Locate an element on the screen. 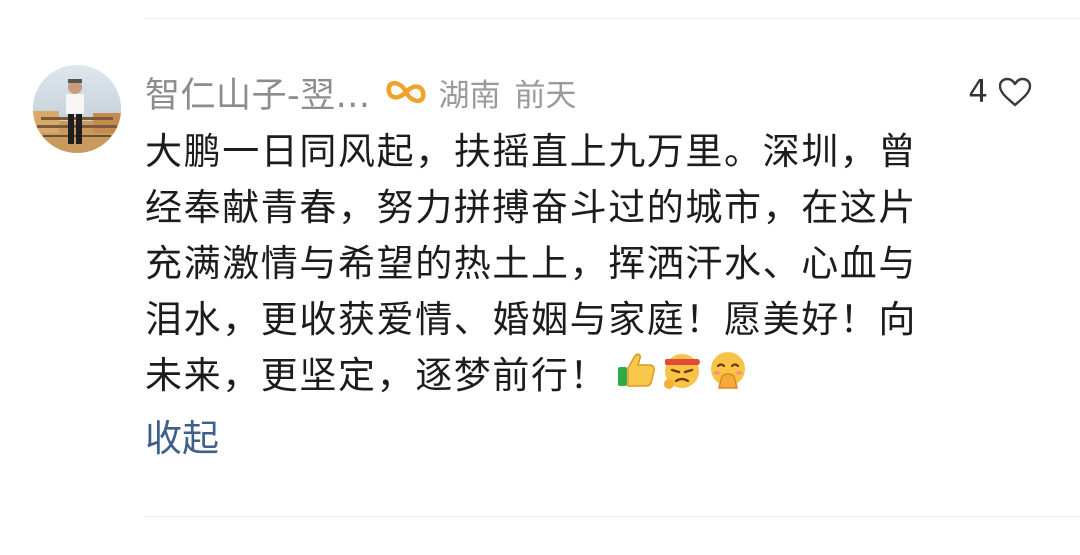 The height and width of the screenshot is (555, 1080). avatar is located at coordinates (77, 109).